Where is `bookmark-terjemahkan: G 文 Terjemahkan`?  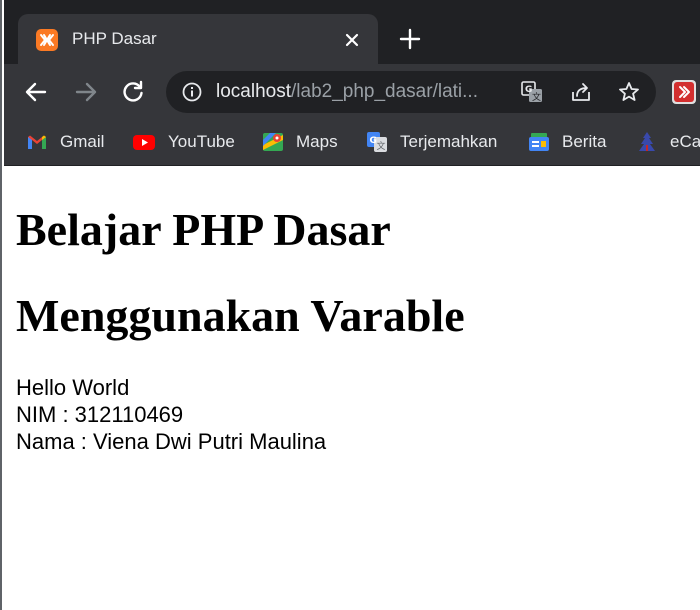
bookmark-terjemahkan: G 文 Terjemahkan is located at coordinates (431, 142).